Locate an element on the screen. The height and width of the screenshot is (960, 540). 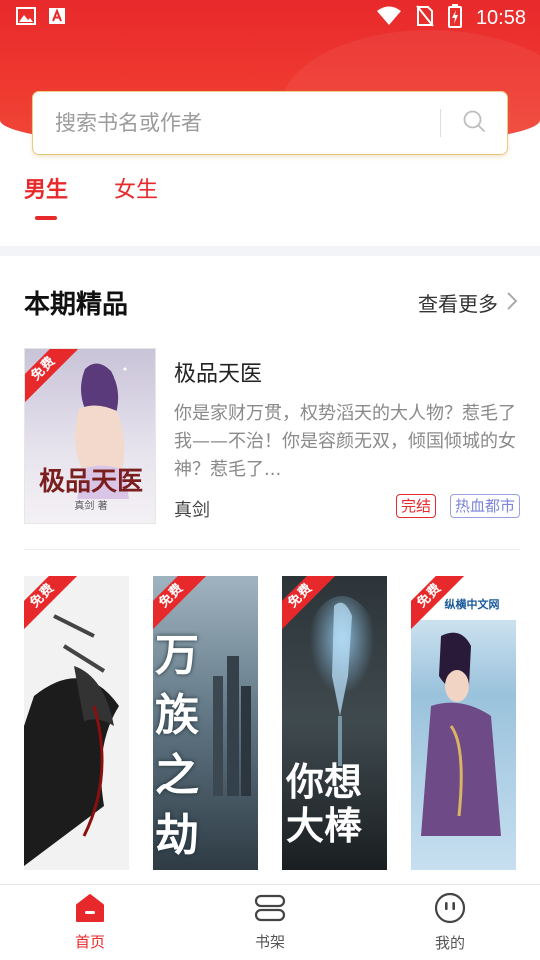
nav-bookshelf-label: 书架 is located at coordinates (269, 942).